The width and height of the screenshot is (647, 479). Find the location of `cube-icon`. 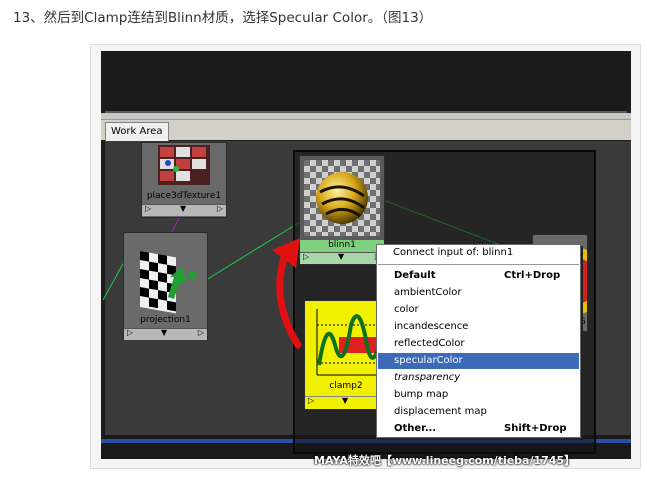

cube-icon is located at coordinates (184, 165).